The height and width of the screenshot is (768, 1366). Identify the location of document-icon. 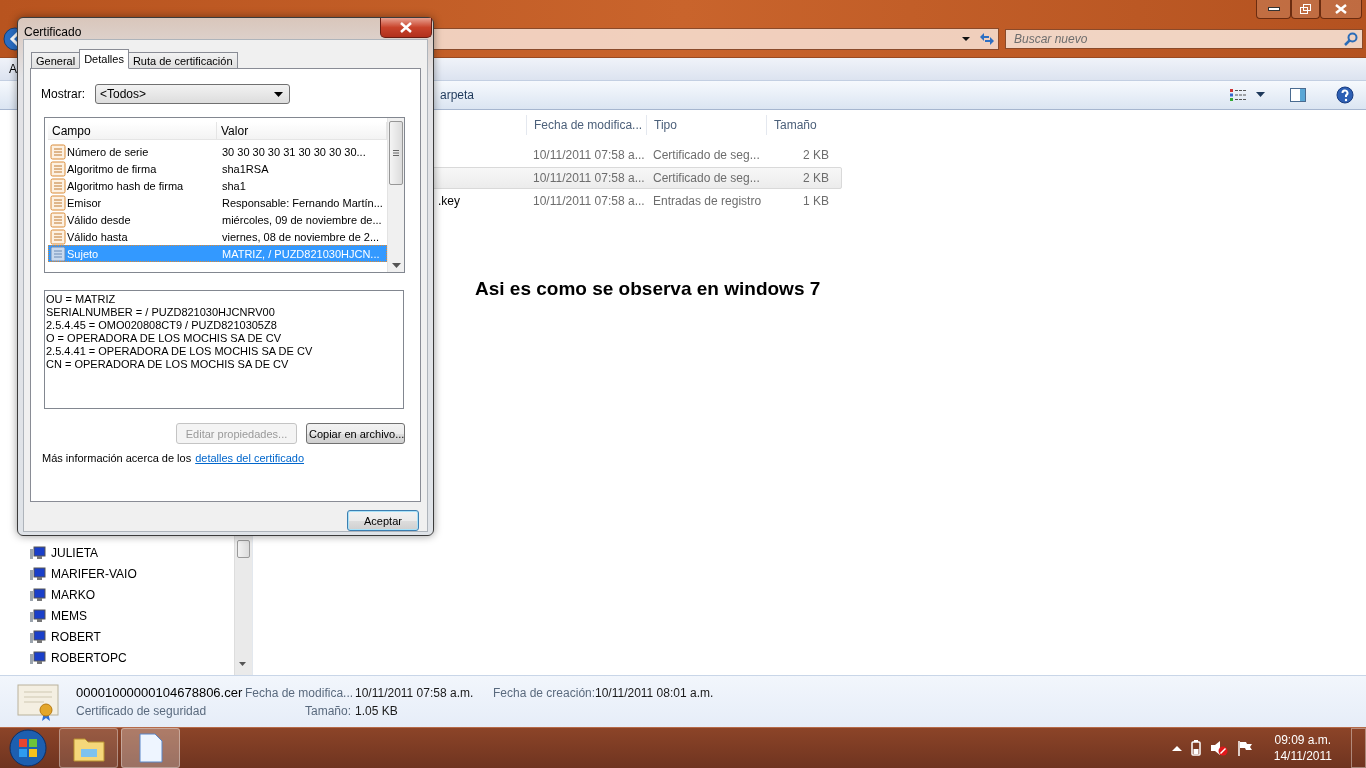
(150, 748).